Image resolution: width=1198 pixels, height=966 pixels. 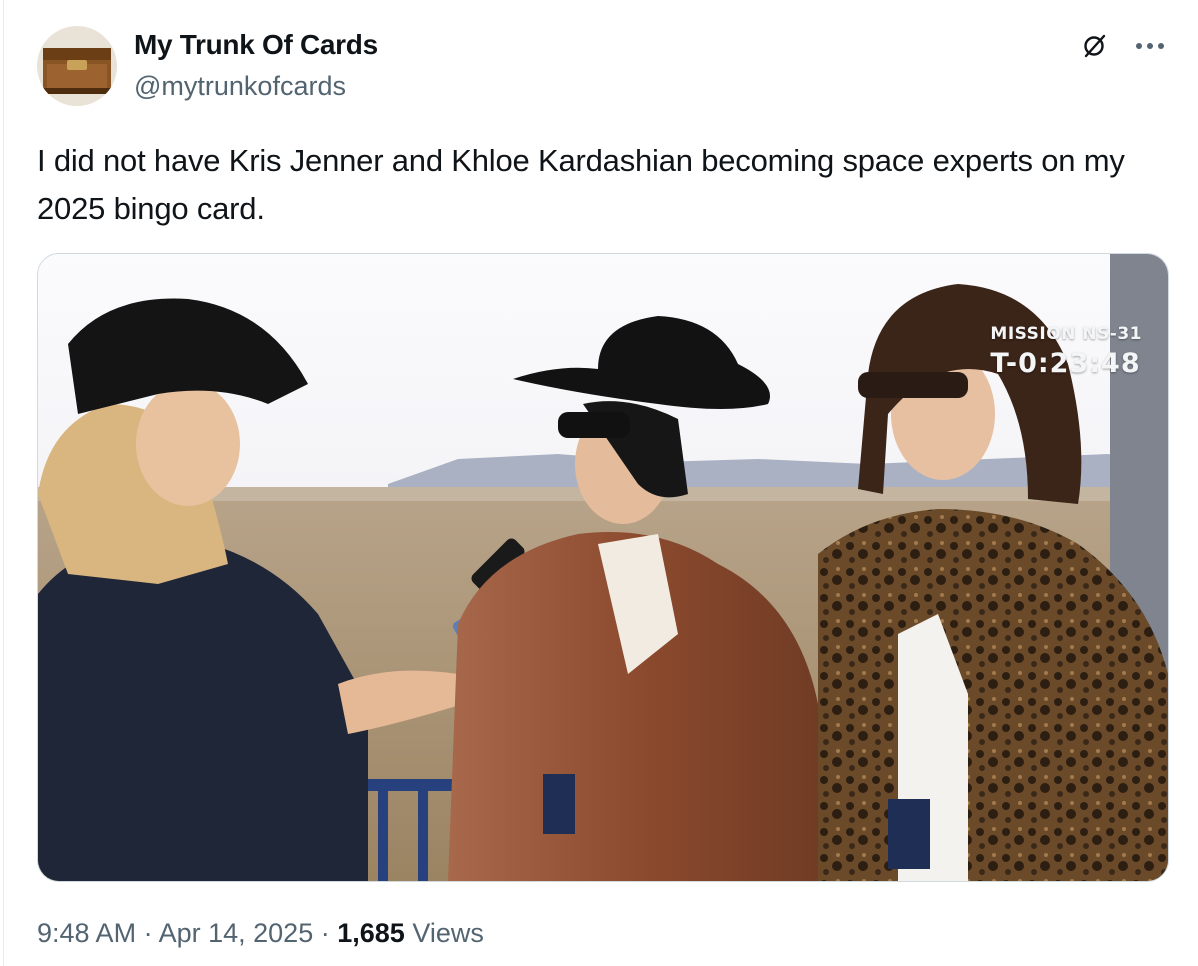 I want to click on mission-overlay: MISSION NS-31 T-0:23:48, so click(x=1066, y=351).